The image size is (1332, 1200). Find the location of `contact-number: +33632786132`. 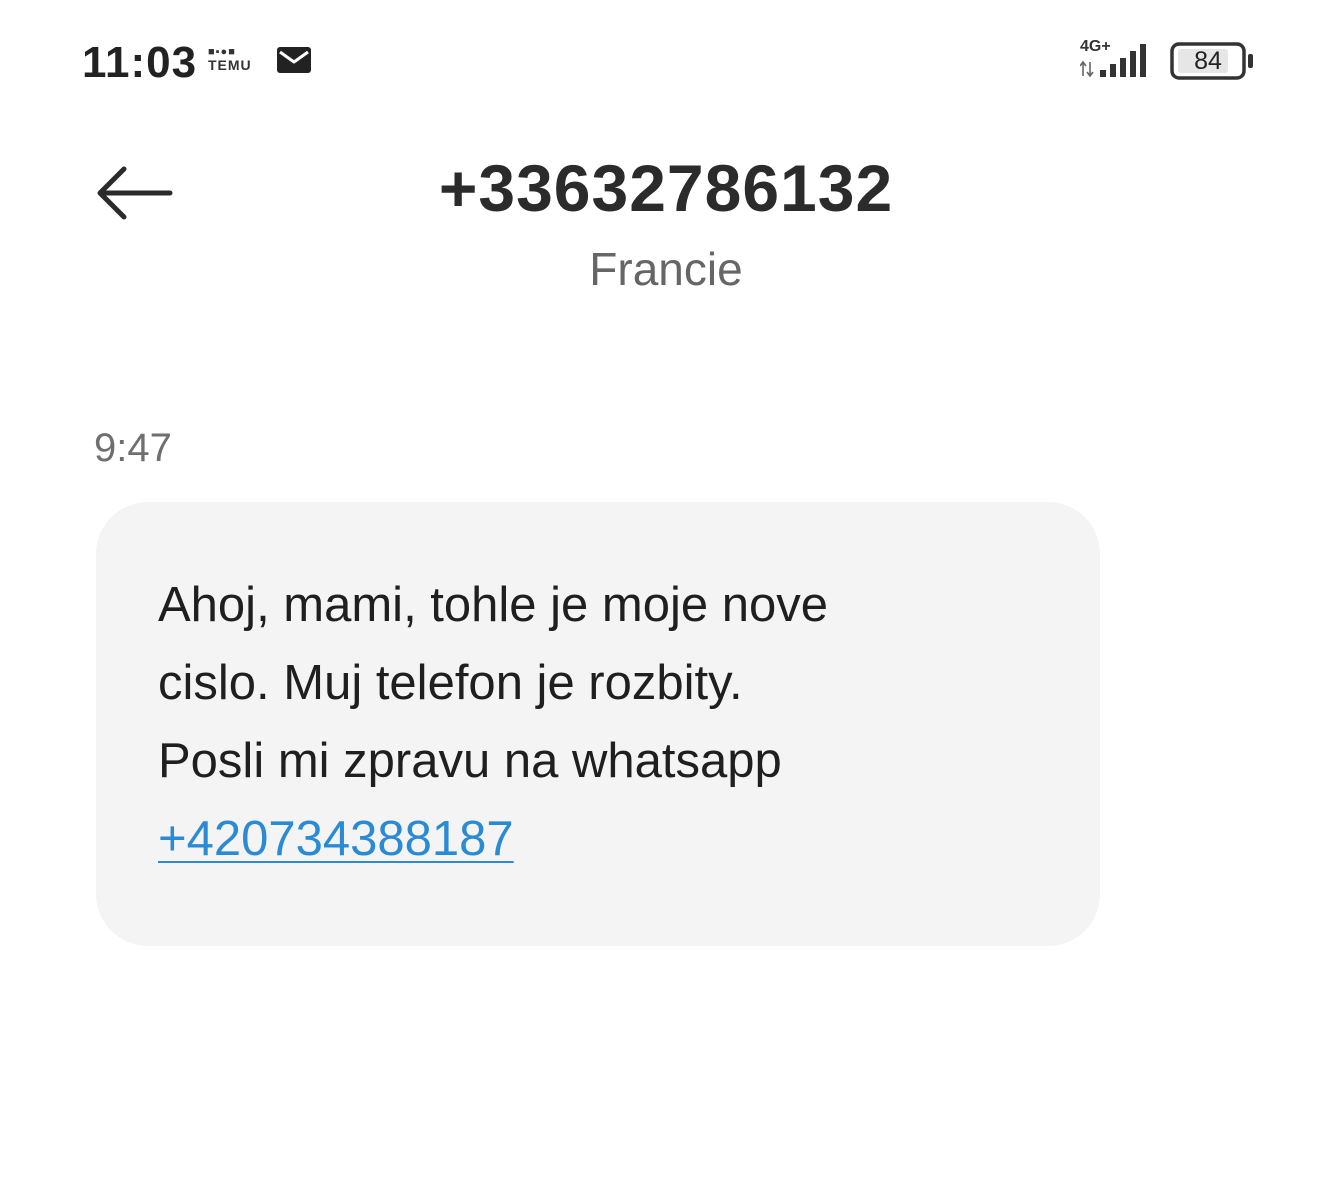

contact-number: +33632786132 is located at coordinates (666, 188).